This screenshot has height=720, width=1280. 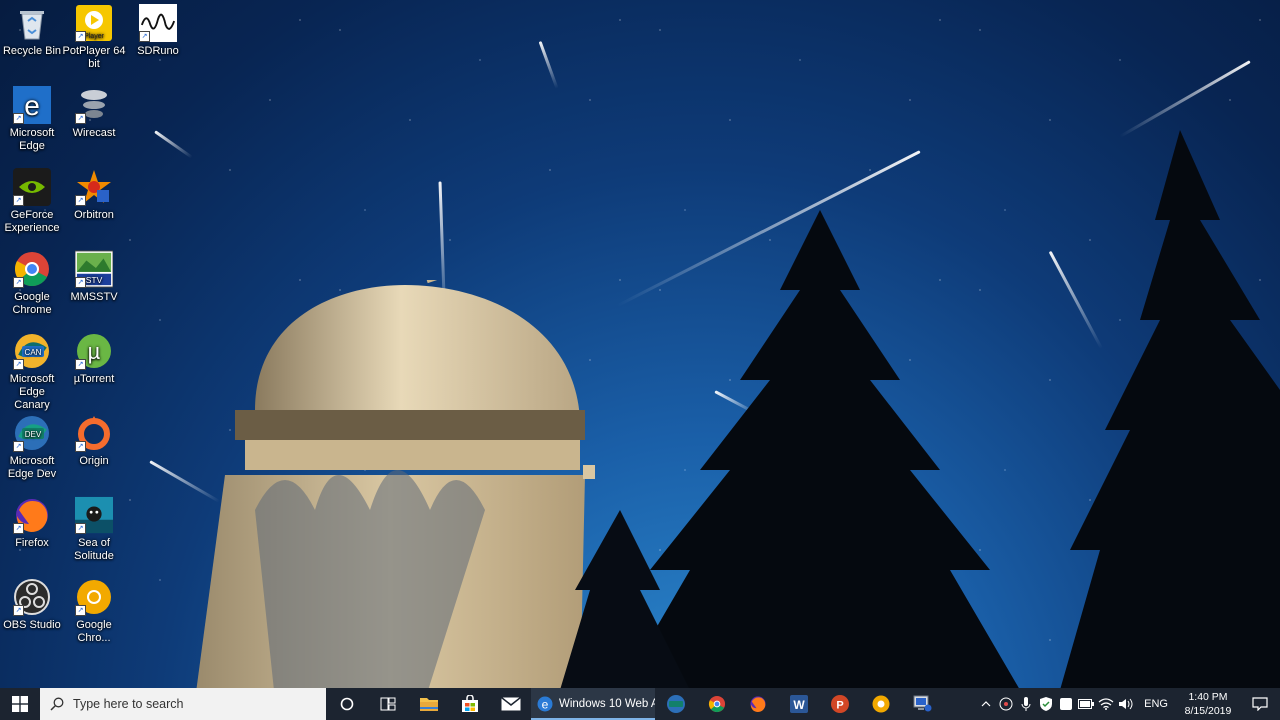 I want to click on system-tray: ENG 1:40 PM 8/15/2019, so click(x=1128, y=704).